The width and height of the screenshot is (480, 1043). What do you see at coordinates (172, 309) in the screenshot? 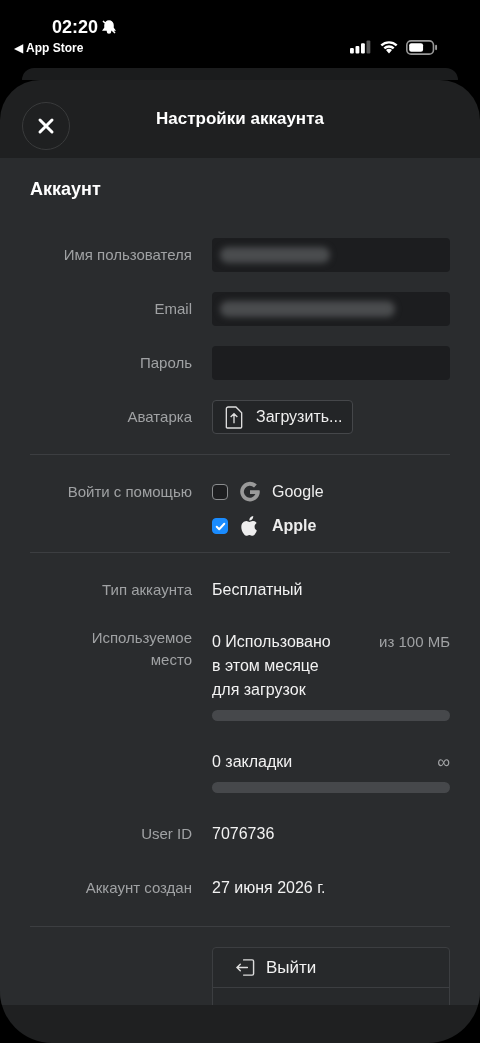
I see `field-label: Email` at bounding box center [172, 309].